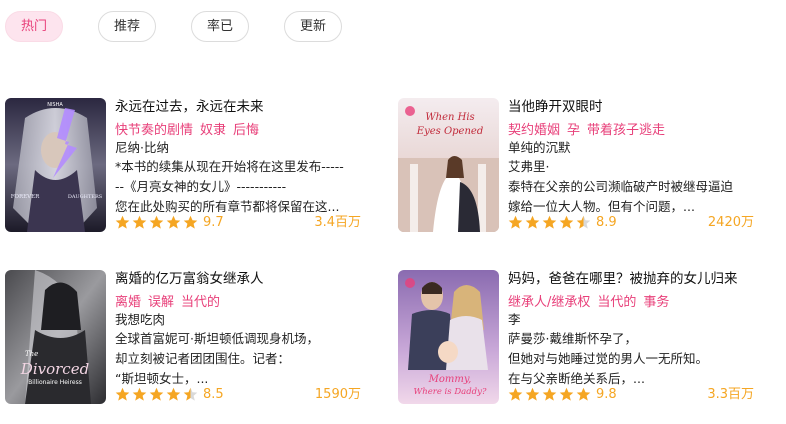  What do you see at coordinates (730, 394) in the screenshot?
I see `read-count: 3.3百万` at bounding box center [730, 394].